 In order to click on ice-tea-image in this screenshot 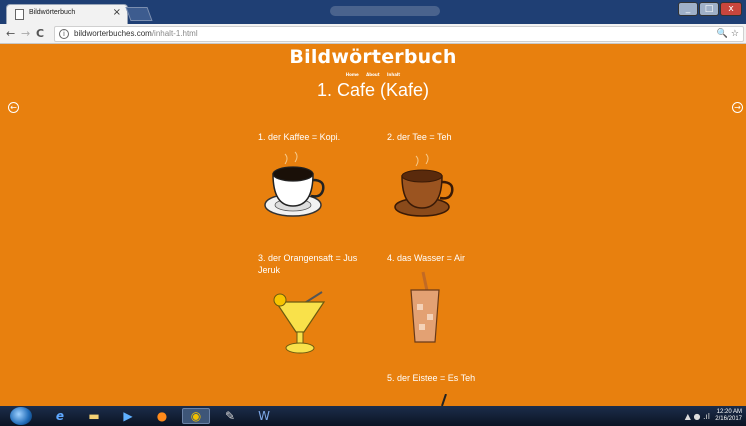, I will do `click(444, 400)`.